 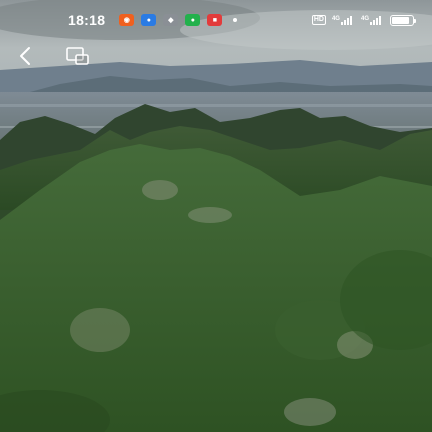 What do you see at coordinates (400, 20) in the screenshot?
I see `battery-level` at bounding box center [400, 20].